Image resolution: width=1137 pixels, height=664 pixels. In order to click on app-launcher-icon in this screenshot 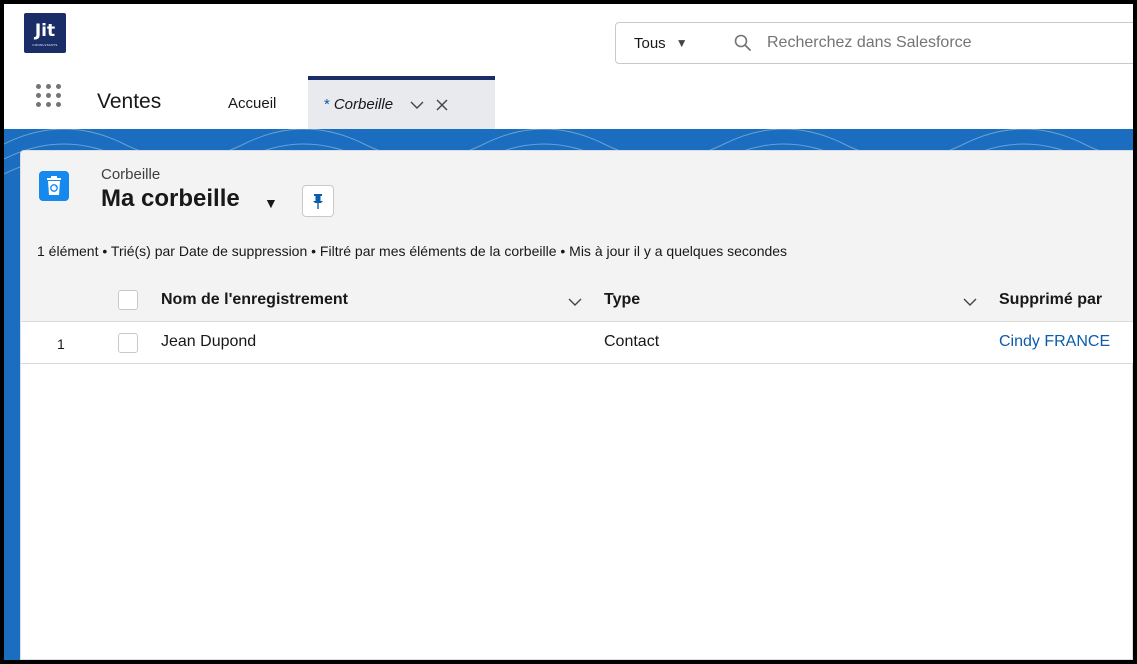, I will do `click(53, 101)`.